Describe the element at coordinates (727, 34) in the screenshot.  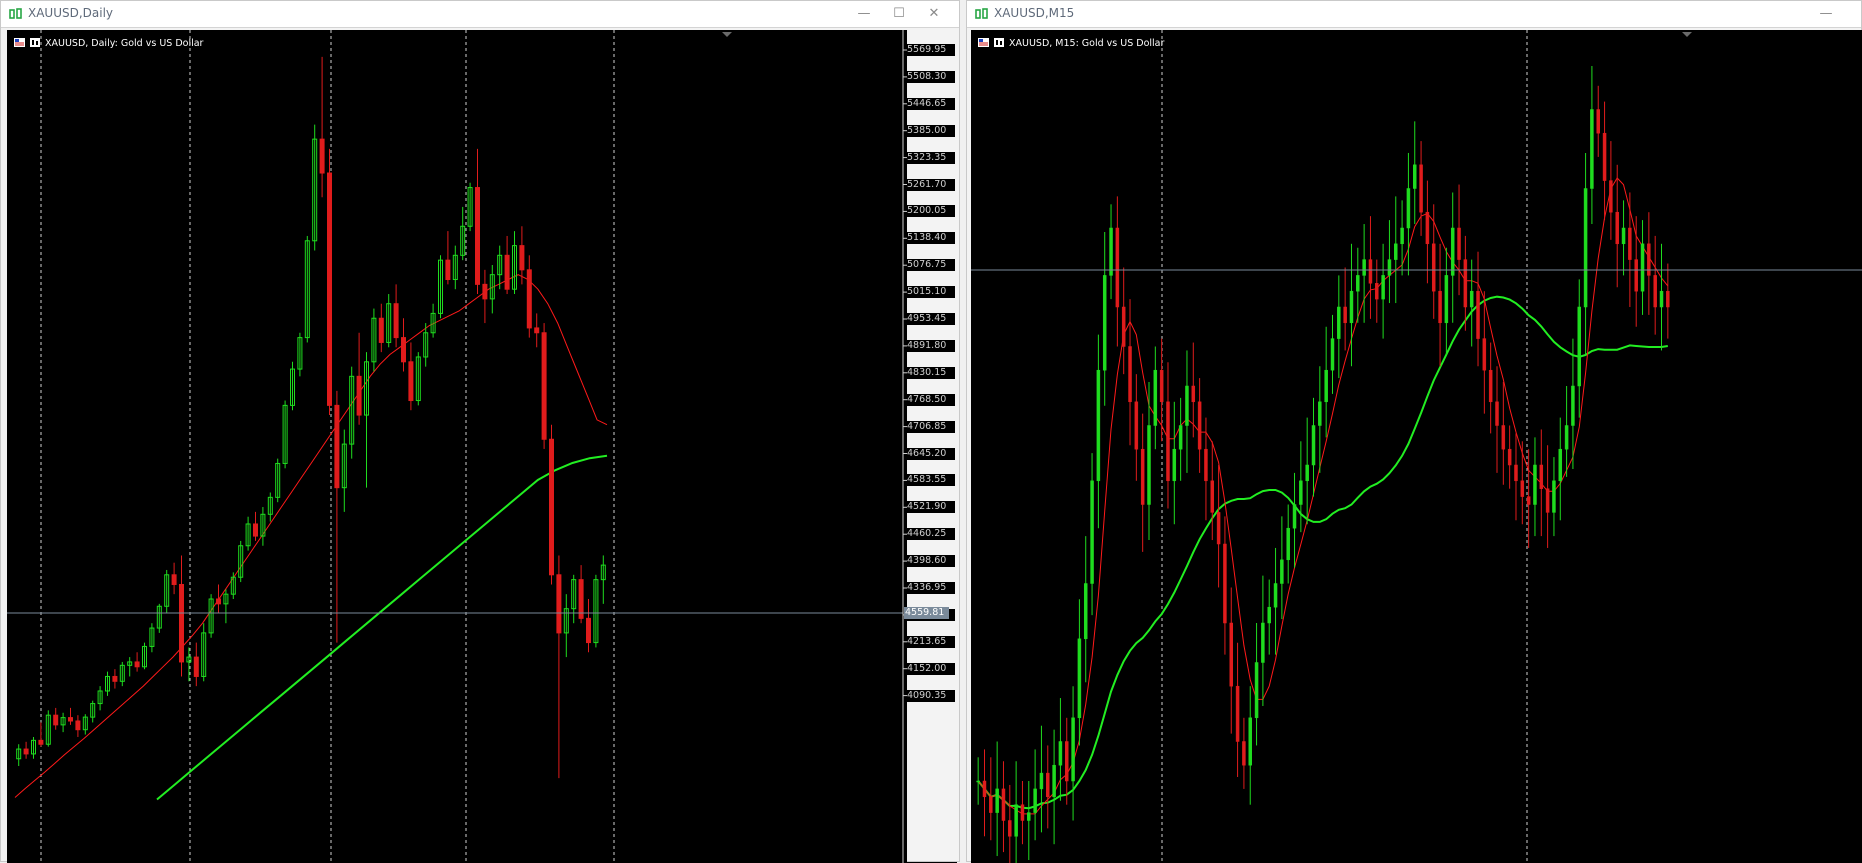
I see `shift-marker` at that location.